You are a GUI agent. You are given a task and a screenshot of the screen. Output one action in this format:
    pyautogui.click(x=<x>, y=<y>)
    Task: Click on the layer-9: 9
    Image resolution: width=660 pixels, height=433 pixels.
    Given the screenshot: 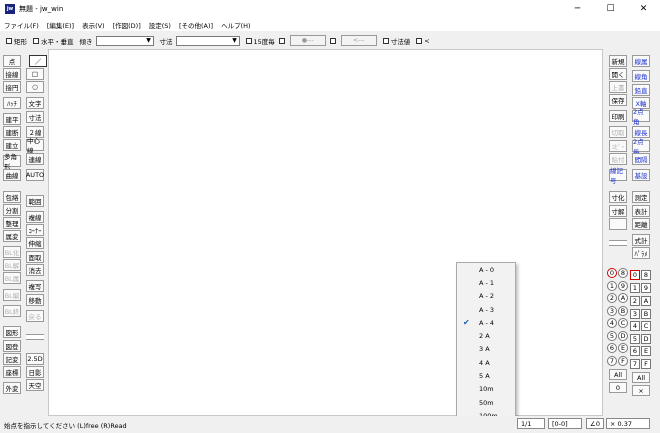 What is the action you would take?
    pyautogui.click(x=646, y=288)
    